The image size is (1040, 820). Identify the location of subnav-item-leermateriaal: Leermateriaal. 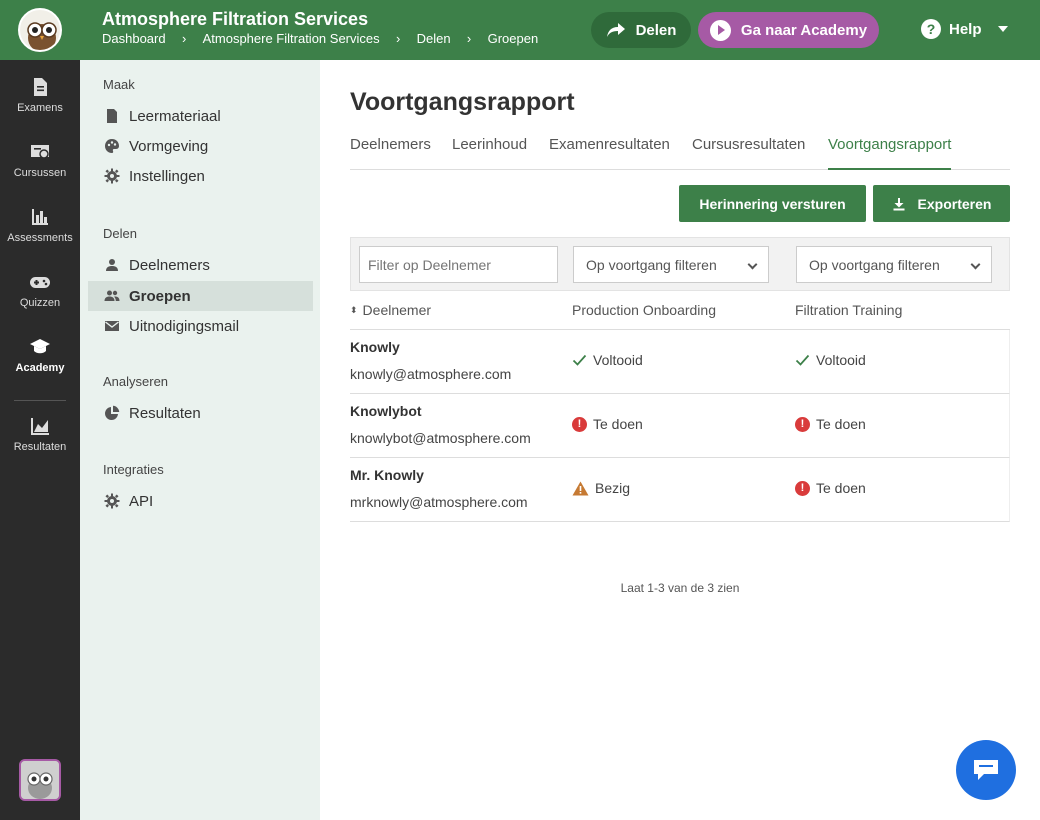
(200, 116).